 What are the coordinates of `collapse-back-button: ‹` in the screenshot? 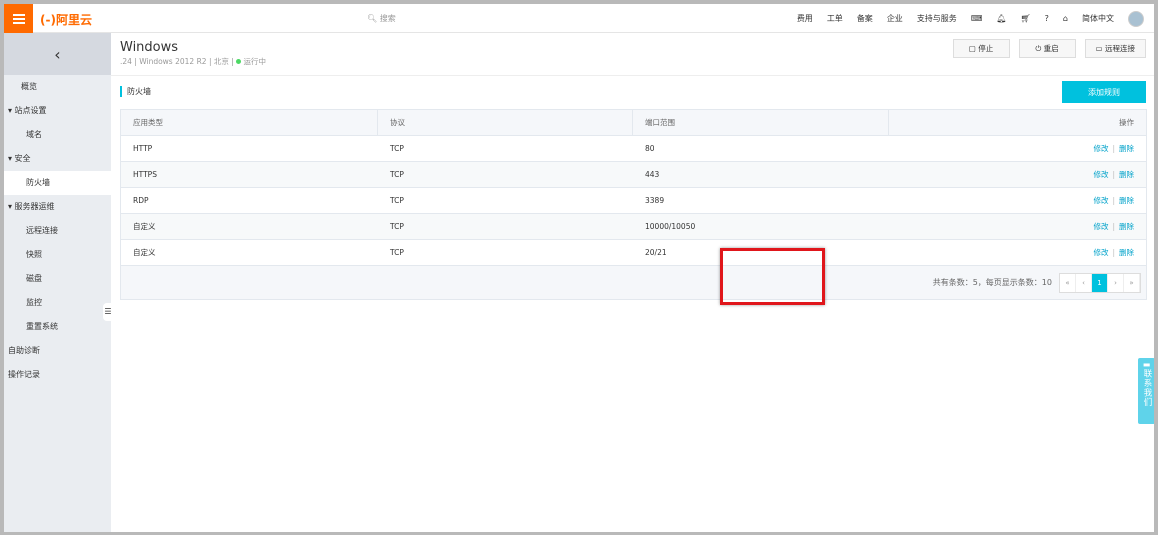 It's located at (57, 54).